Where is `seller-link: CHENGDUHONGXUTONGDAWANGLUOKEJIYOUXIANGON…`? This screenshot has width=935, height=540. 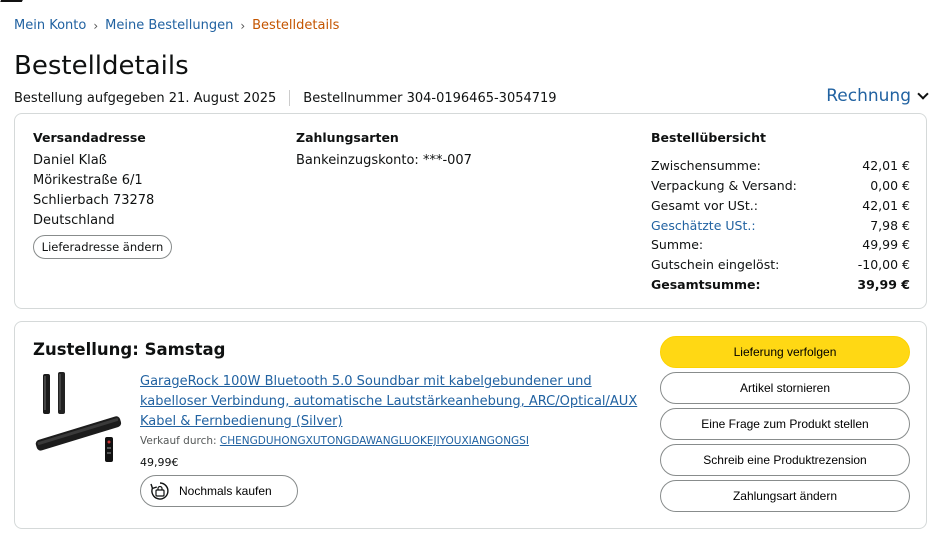 seller-link: CHENGDUHONGXUTONGDAWANGLUOKEJIYOUXIANGON… is located at coordinates (374, 441).